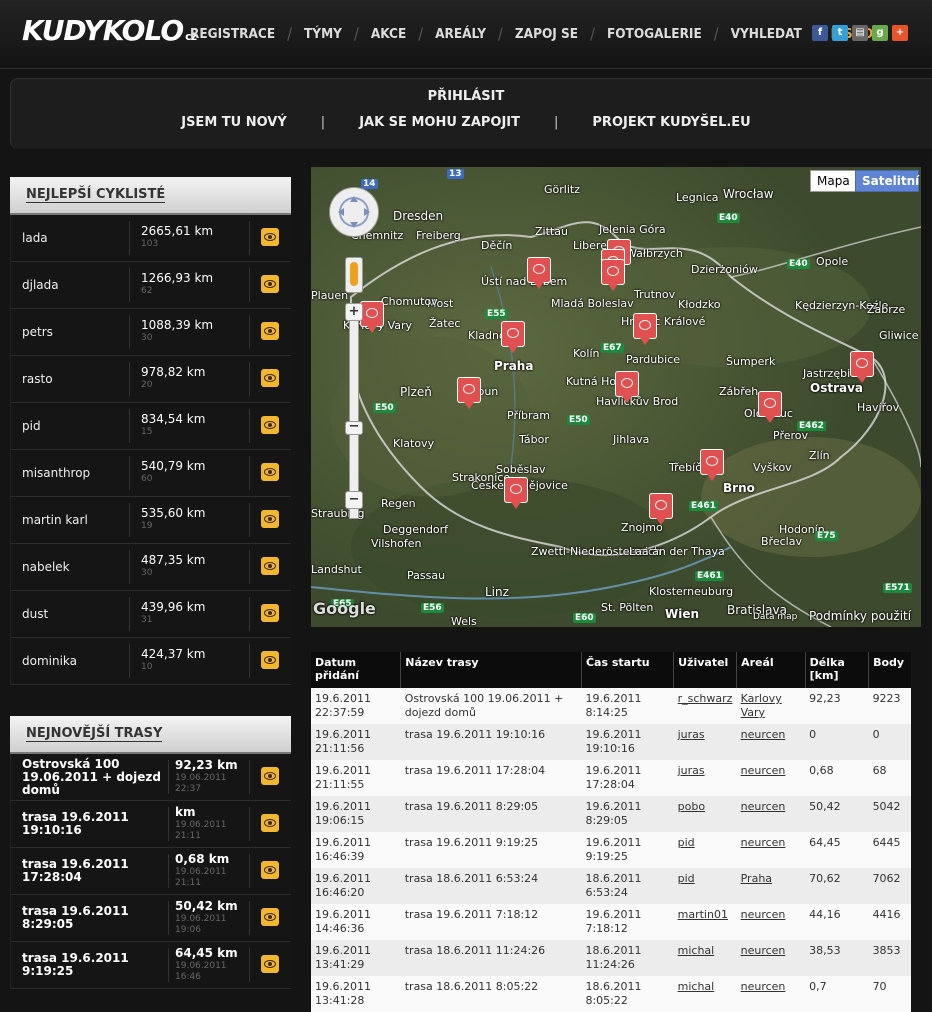  Describe the element at coordinates (820, 33) in the screenshot. I see `facebook-icon: f` at that location.